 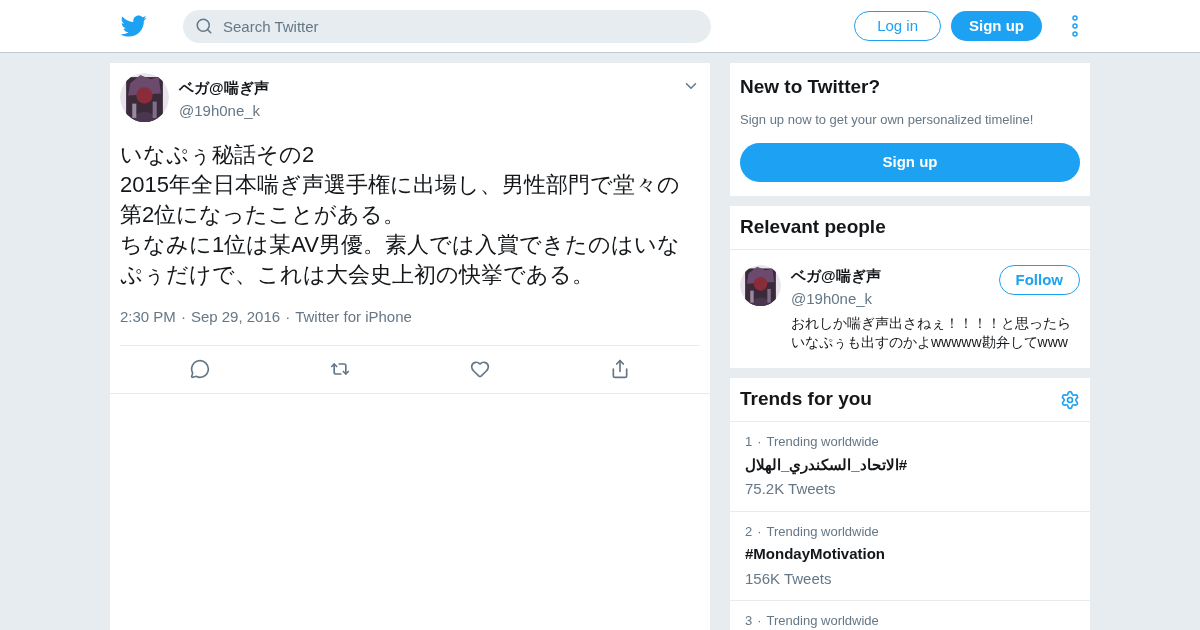 I want to click on trend-name: #الاتحاد_السكندري_الهلال, so click(x=826, y=464).